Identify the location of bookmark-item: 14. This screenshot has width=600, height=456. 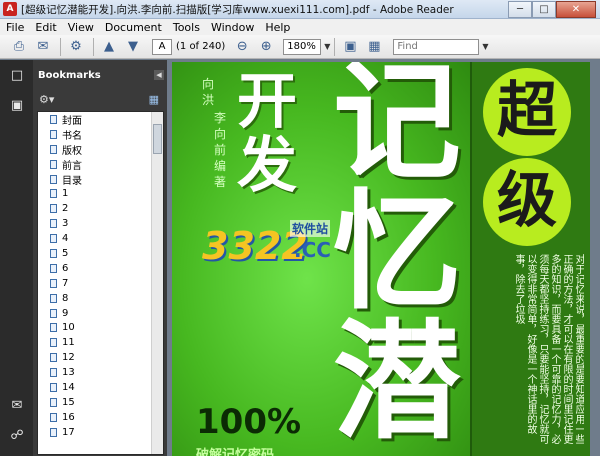
(100, 387).